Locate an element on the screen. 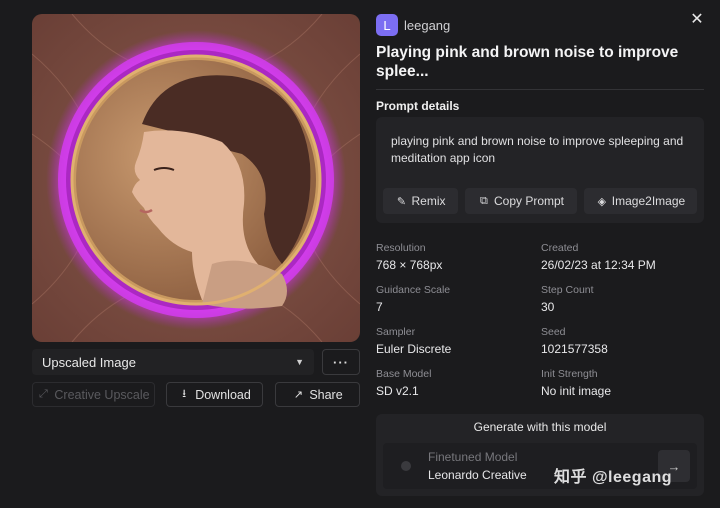 The image size is (720, 508). step-count-value: 30 is located at coordinates (548, 307).